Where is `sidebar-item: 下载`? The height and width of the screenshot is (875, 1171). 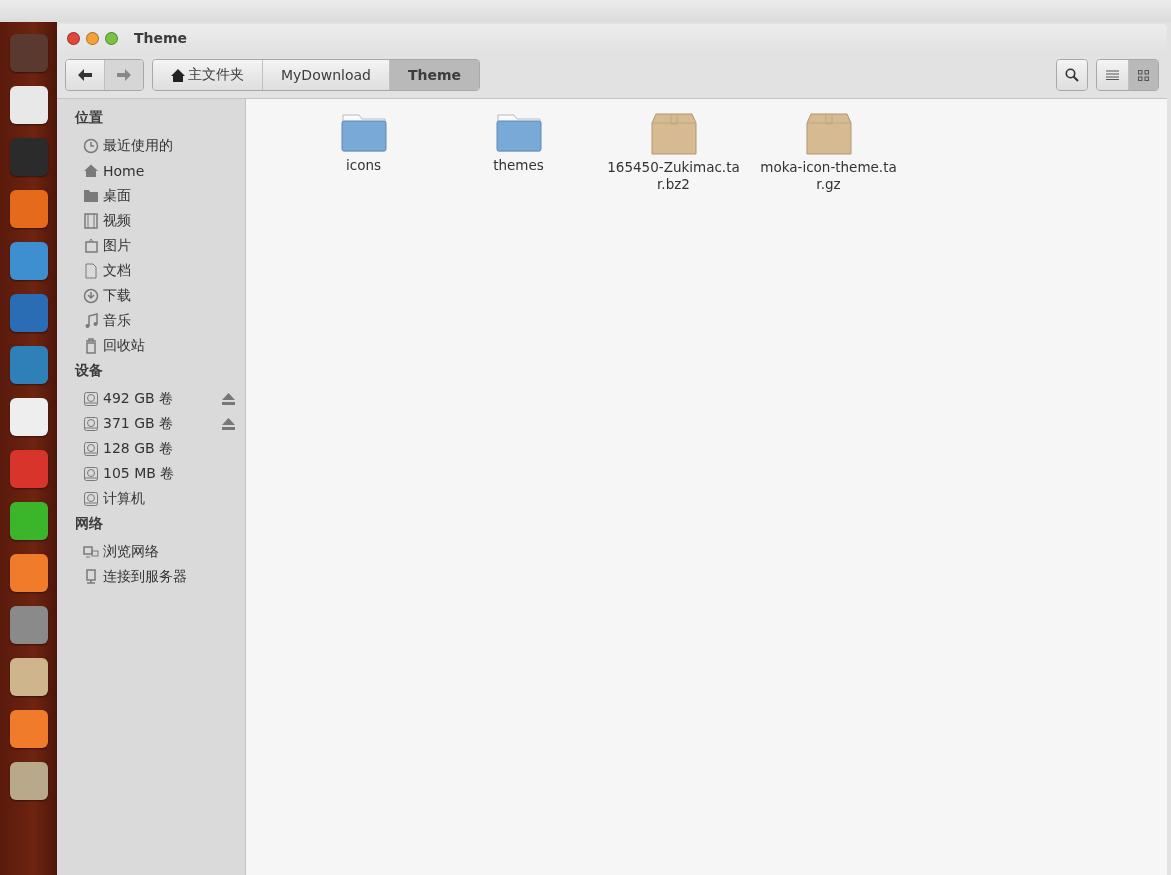
sidebar-item: 下载 is located at coordinates (151, 295).